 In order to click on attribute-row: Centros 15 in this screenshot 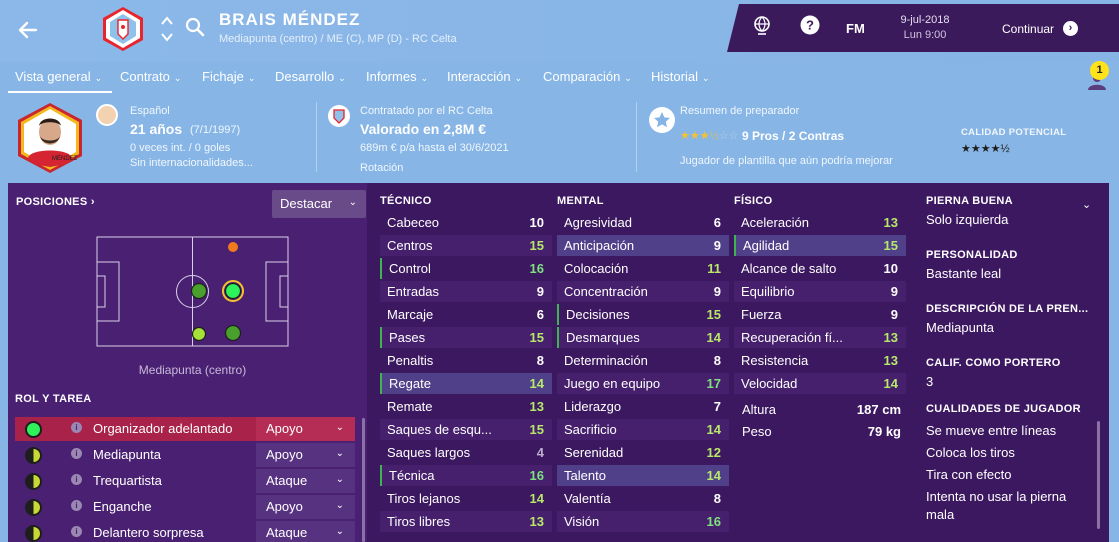, I will do `click(466, 245)`.